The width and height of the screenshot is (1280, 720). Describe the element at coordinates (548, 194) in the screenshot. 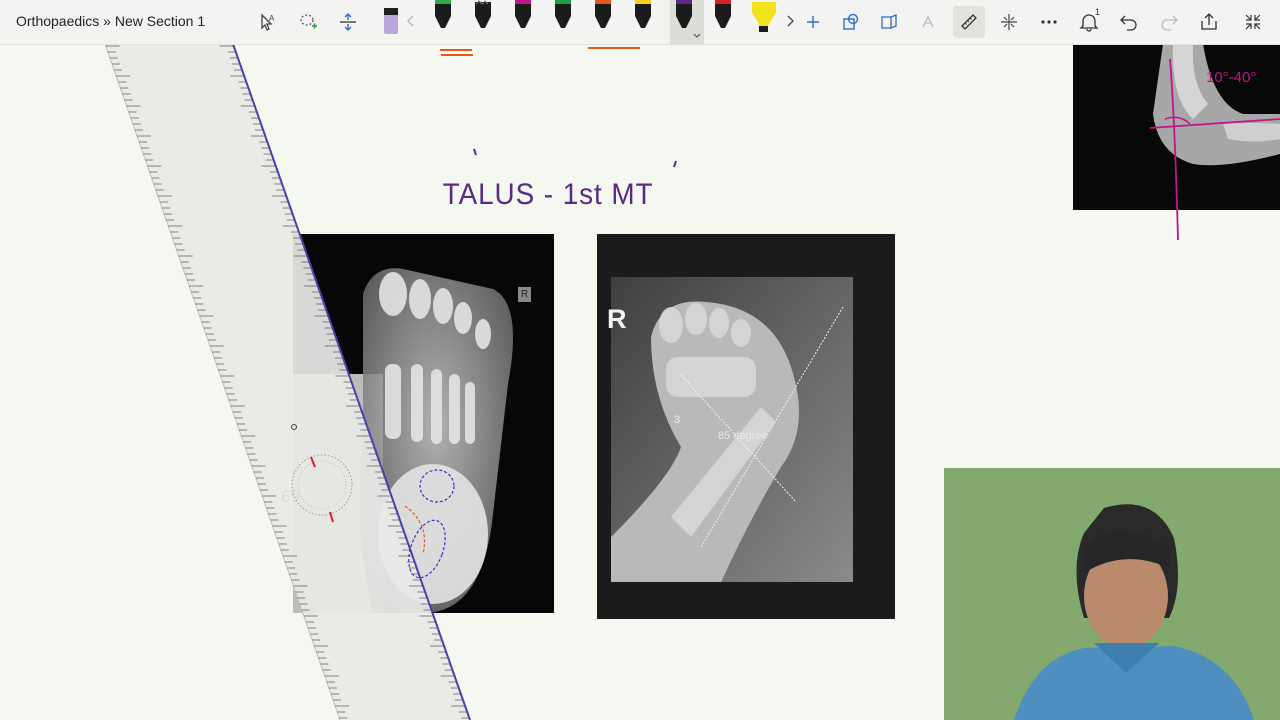

I see `handwritten-heading: TALUS - 1st MT` at that location.